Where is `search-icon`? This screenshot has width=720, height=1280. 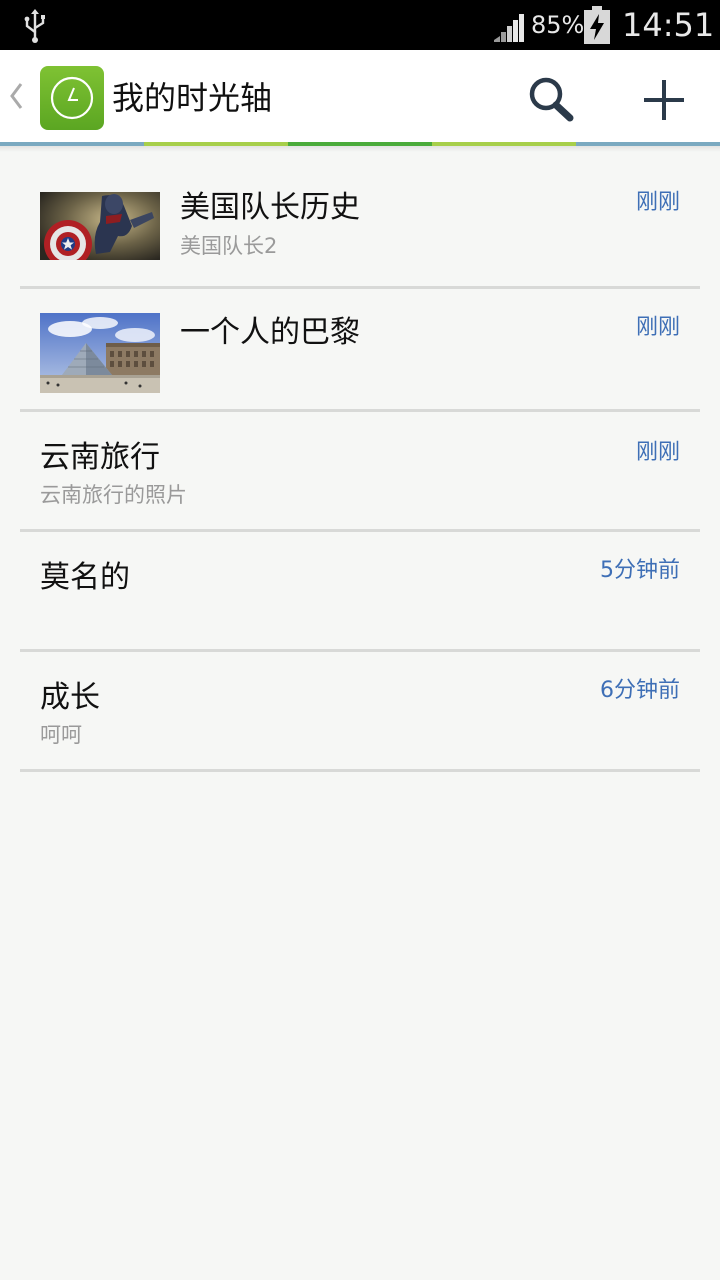 search-icon is located at coordinates (551, 99).